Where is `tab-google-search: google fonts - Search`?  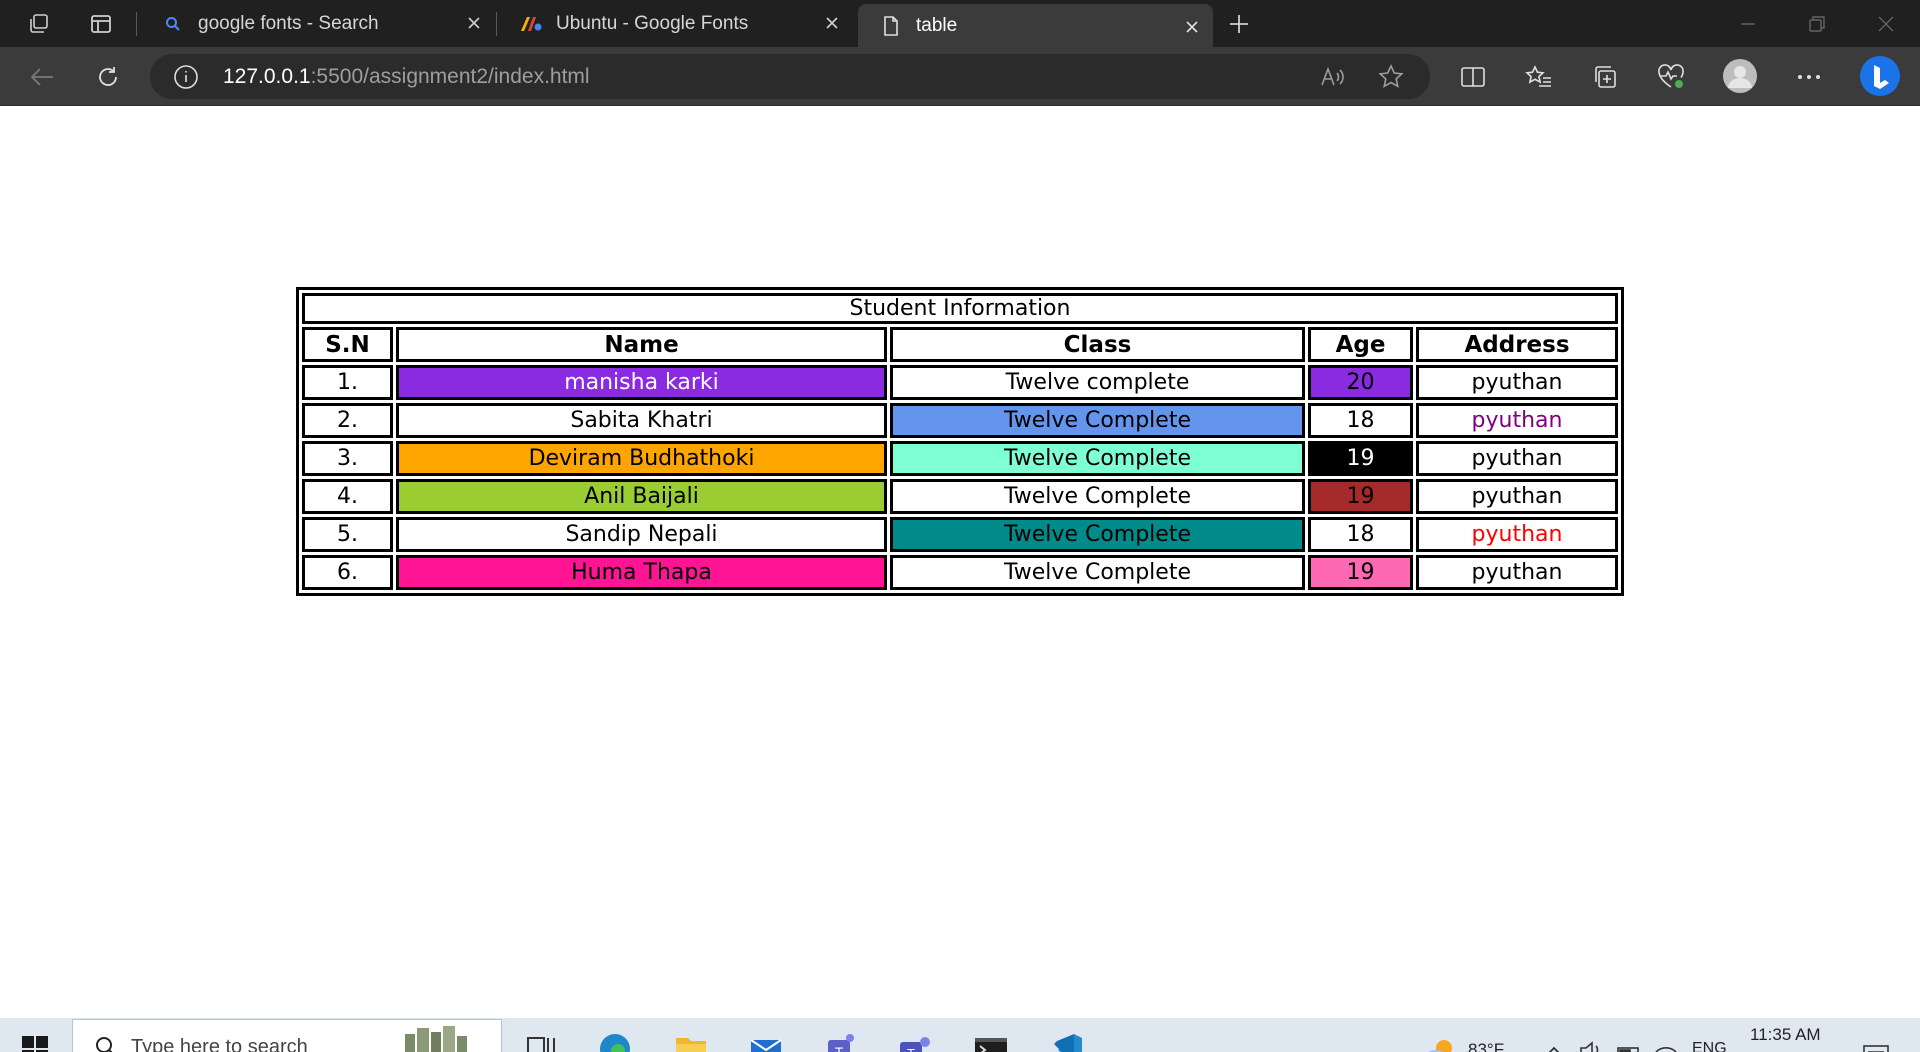 tab-google-search: google fonts - Search is located at coordinates (317, 23).